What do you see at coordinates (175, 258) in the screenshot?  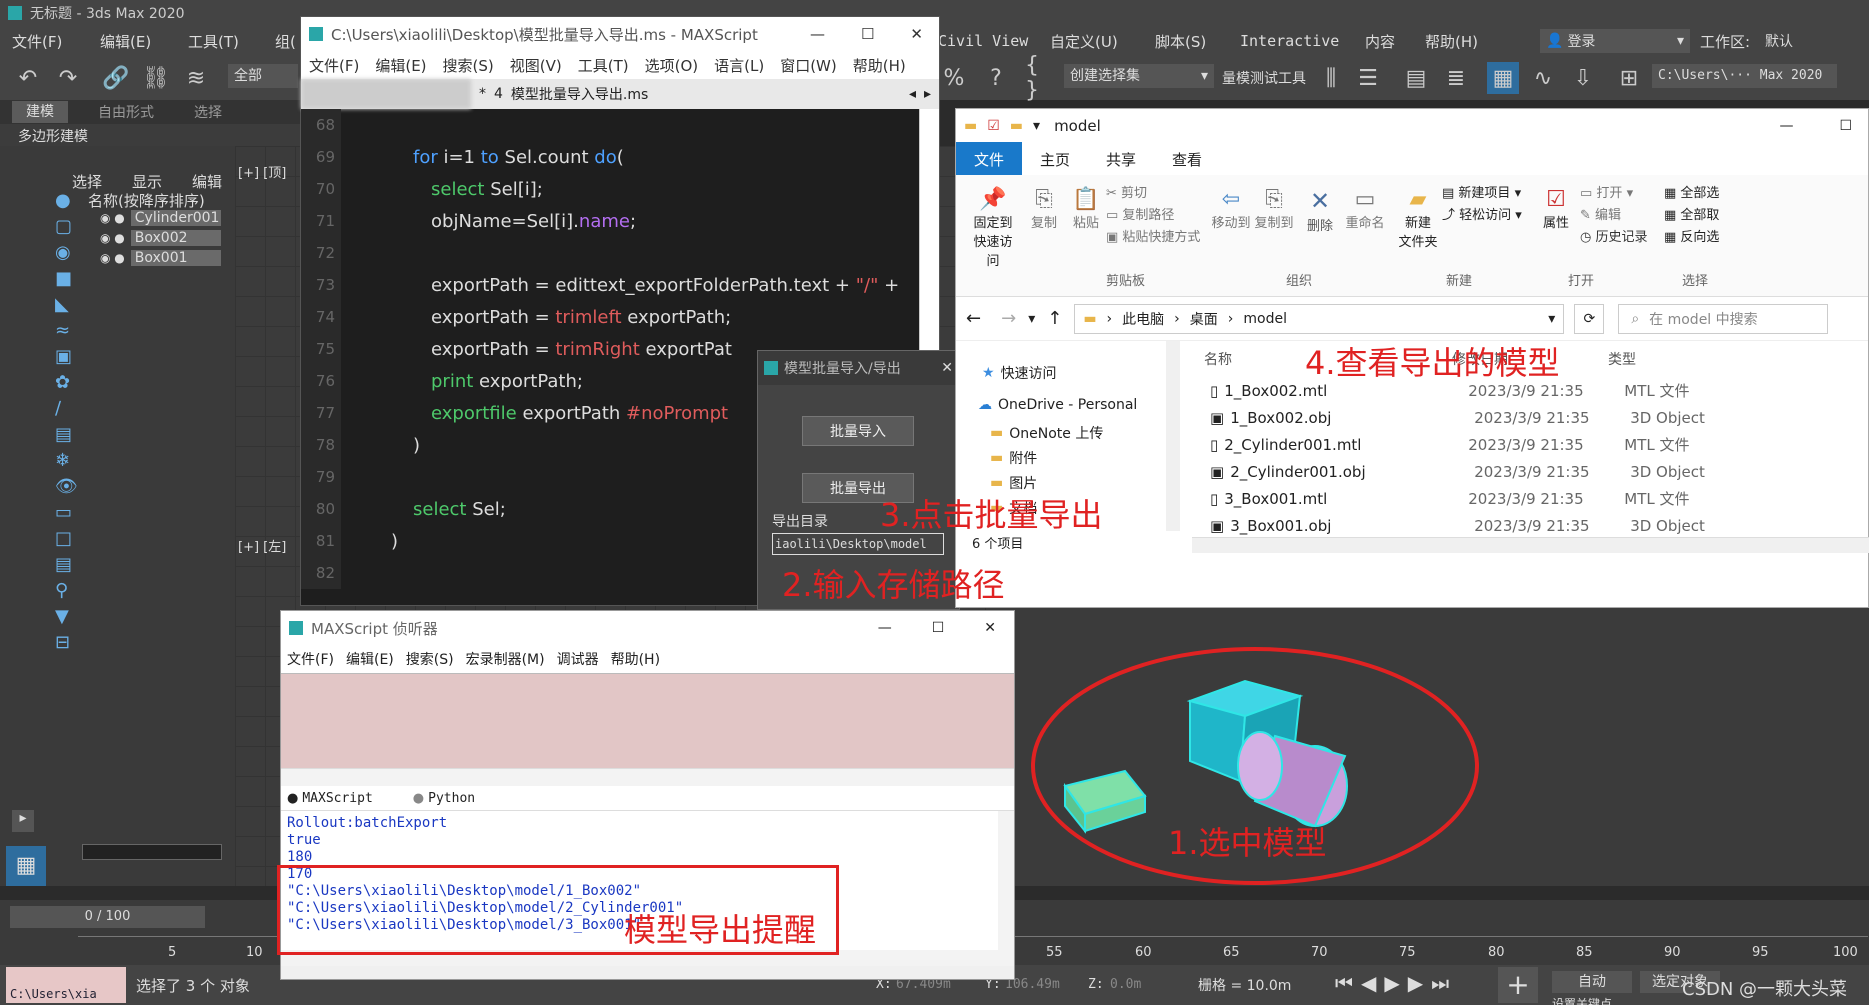 I see `scene-item-box001: Box001` at bounding box center [175, 258].